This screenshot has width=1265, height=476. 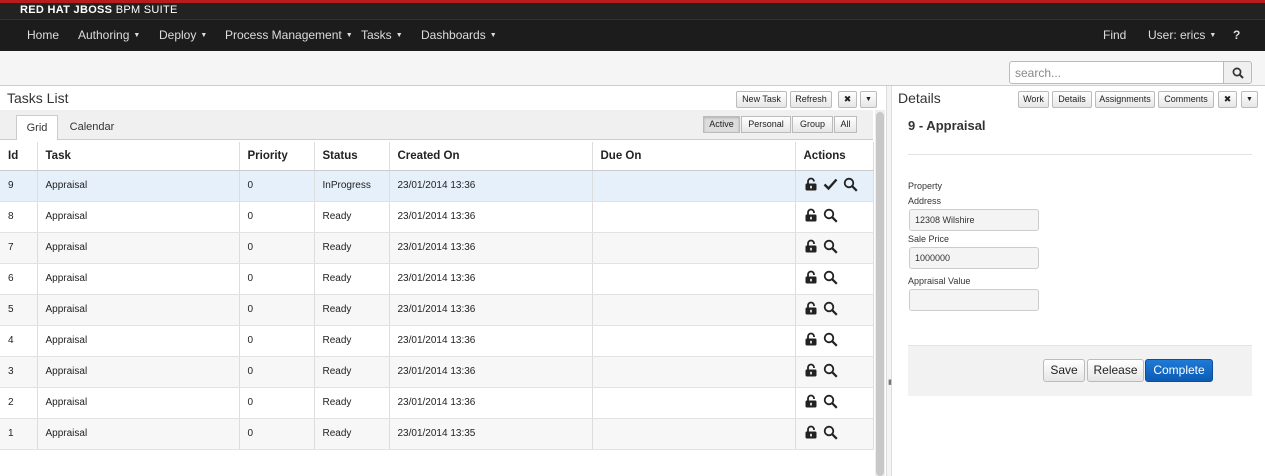 What do you see at coordinates (382, 35) in the screenshot?
I see `nav-tasks: Tasks ▼` at bounding box center [382, 35].